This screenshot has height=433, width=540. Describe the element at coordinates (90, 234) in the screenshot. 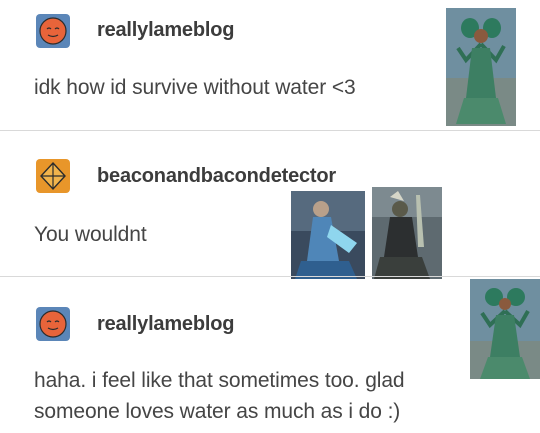

I see `post-text: You wouldnt` at that location.